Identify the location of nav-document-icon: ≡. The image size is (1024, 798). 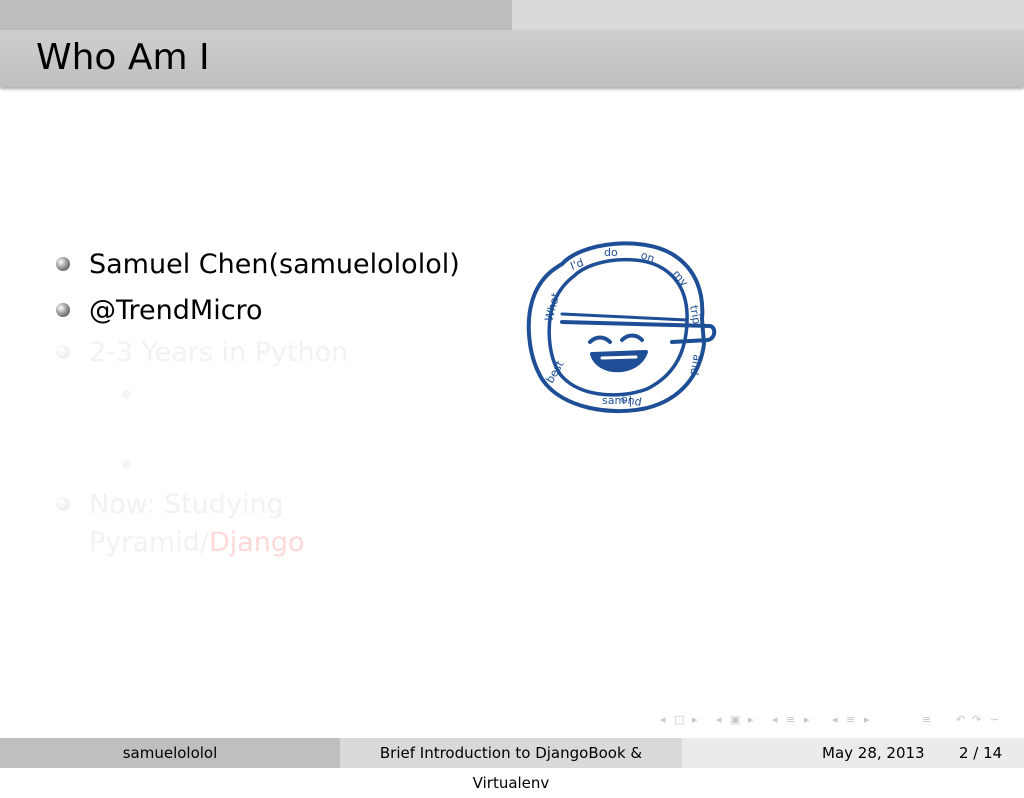
(850, 719).